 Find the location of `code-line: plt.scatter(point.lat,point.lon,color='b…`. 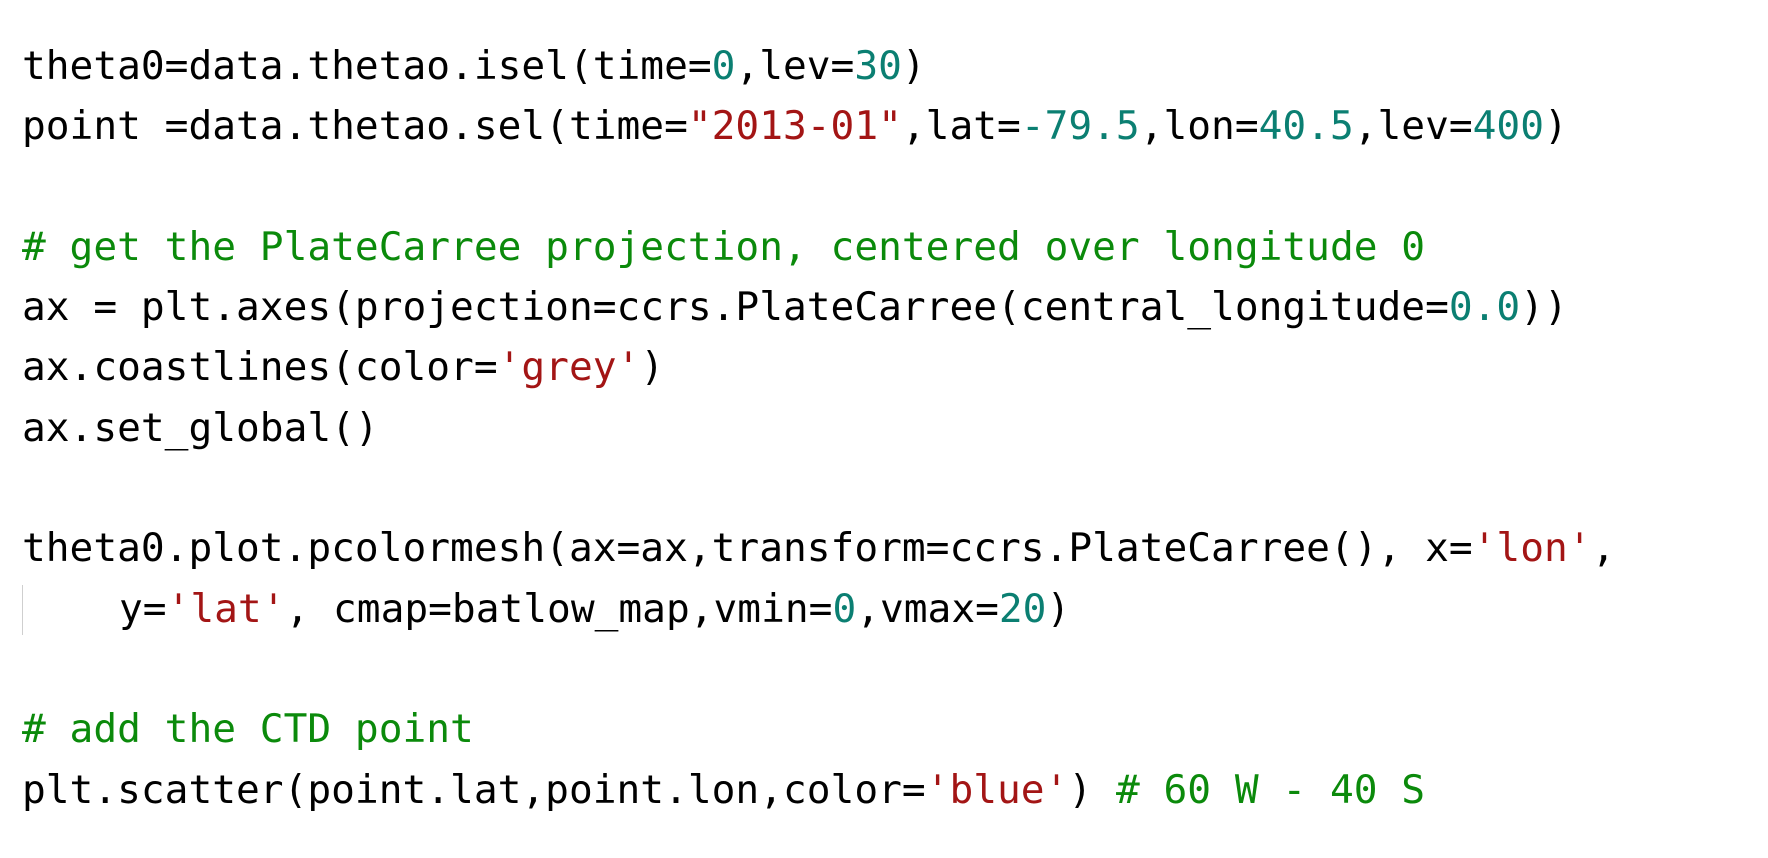

code-line: plt.scatter(point.lat,point.lon,color='b… is located at coordinates (885, 790).